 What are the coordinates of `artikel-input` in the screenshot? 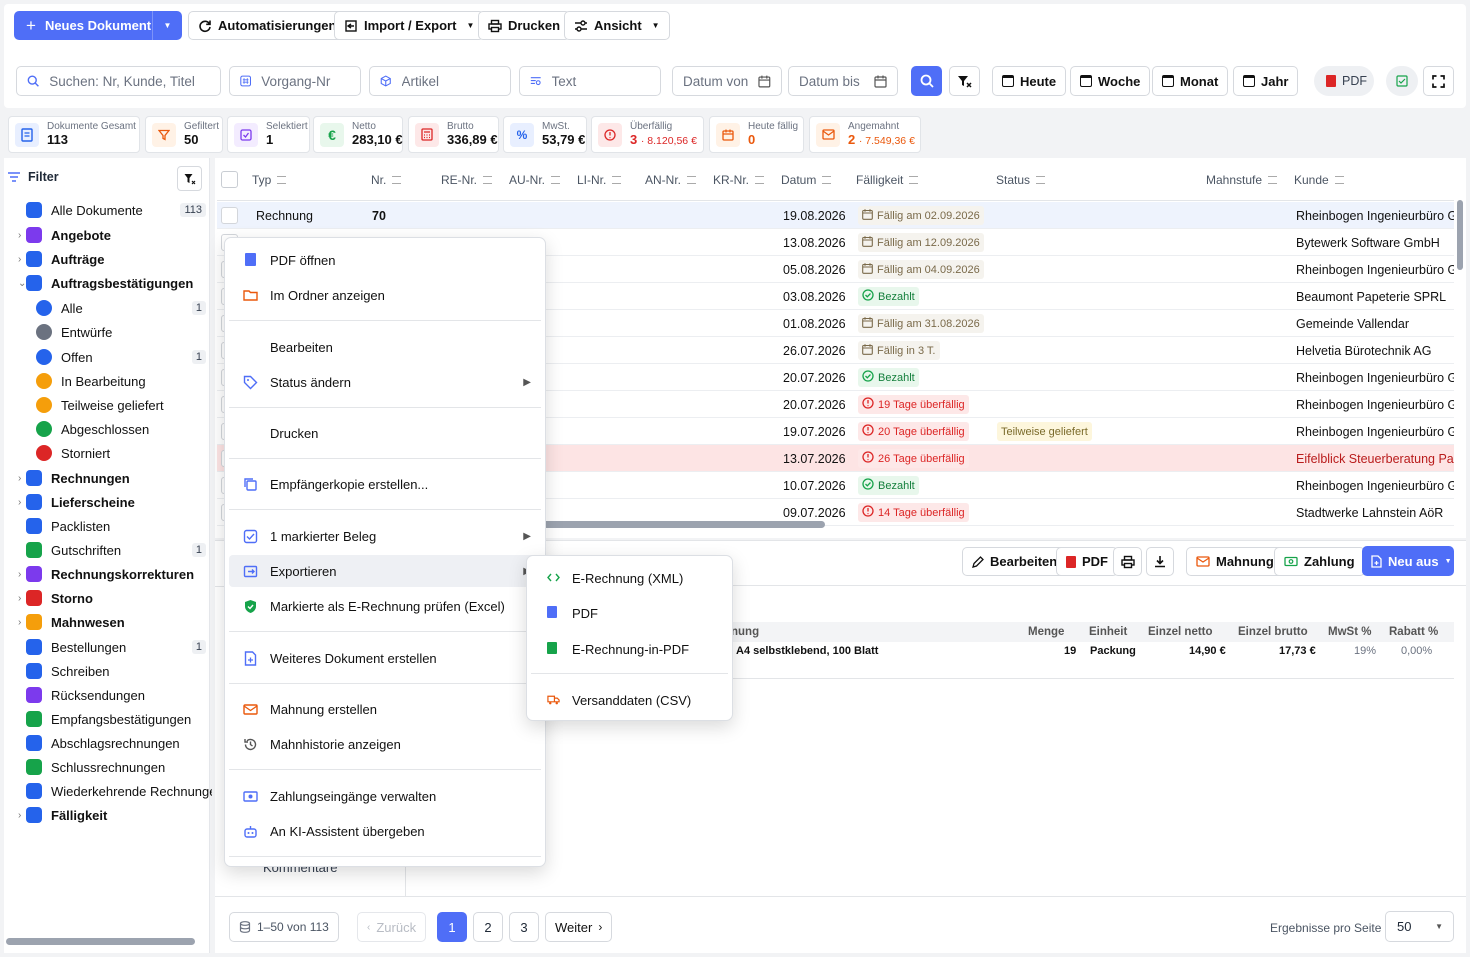 It's located at (440, 81).